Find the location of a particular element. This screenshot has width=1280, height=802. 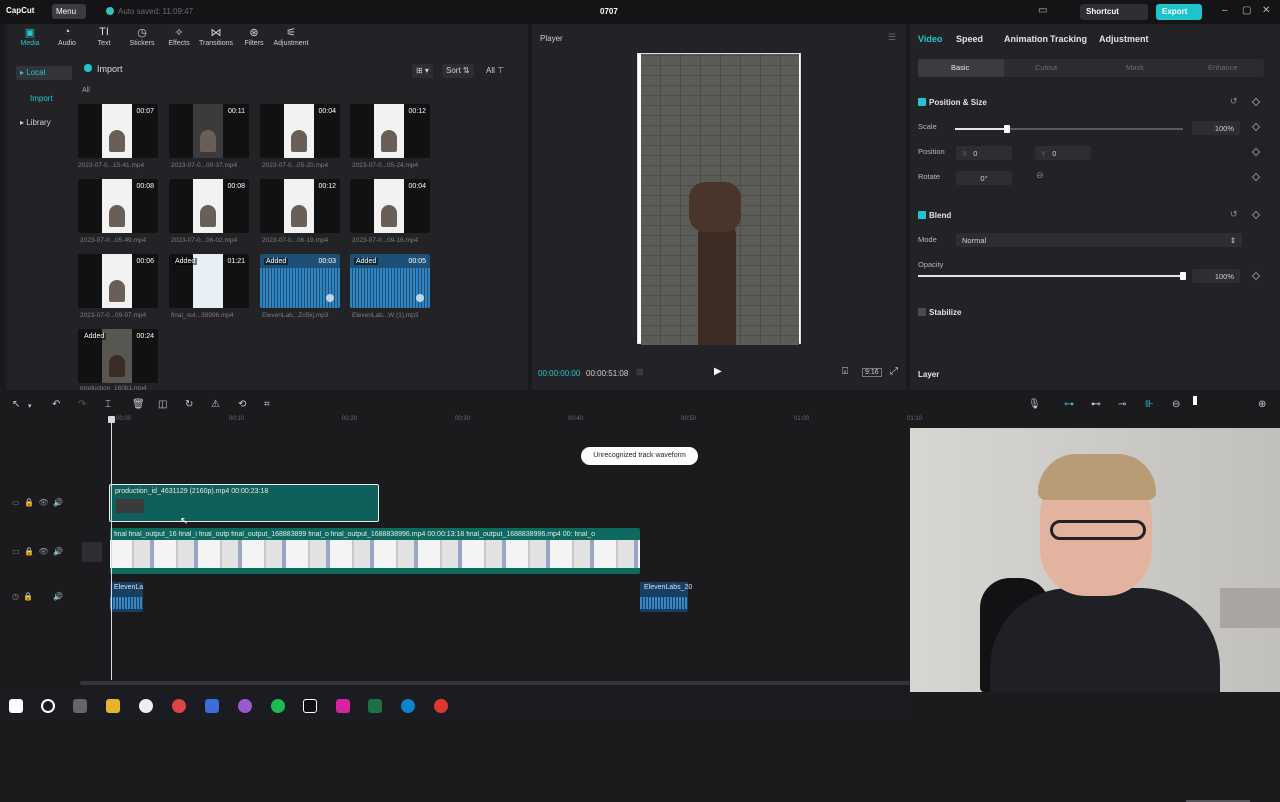

opacity-slider-knob is located at coordinates (1183, 276).